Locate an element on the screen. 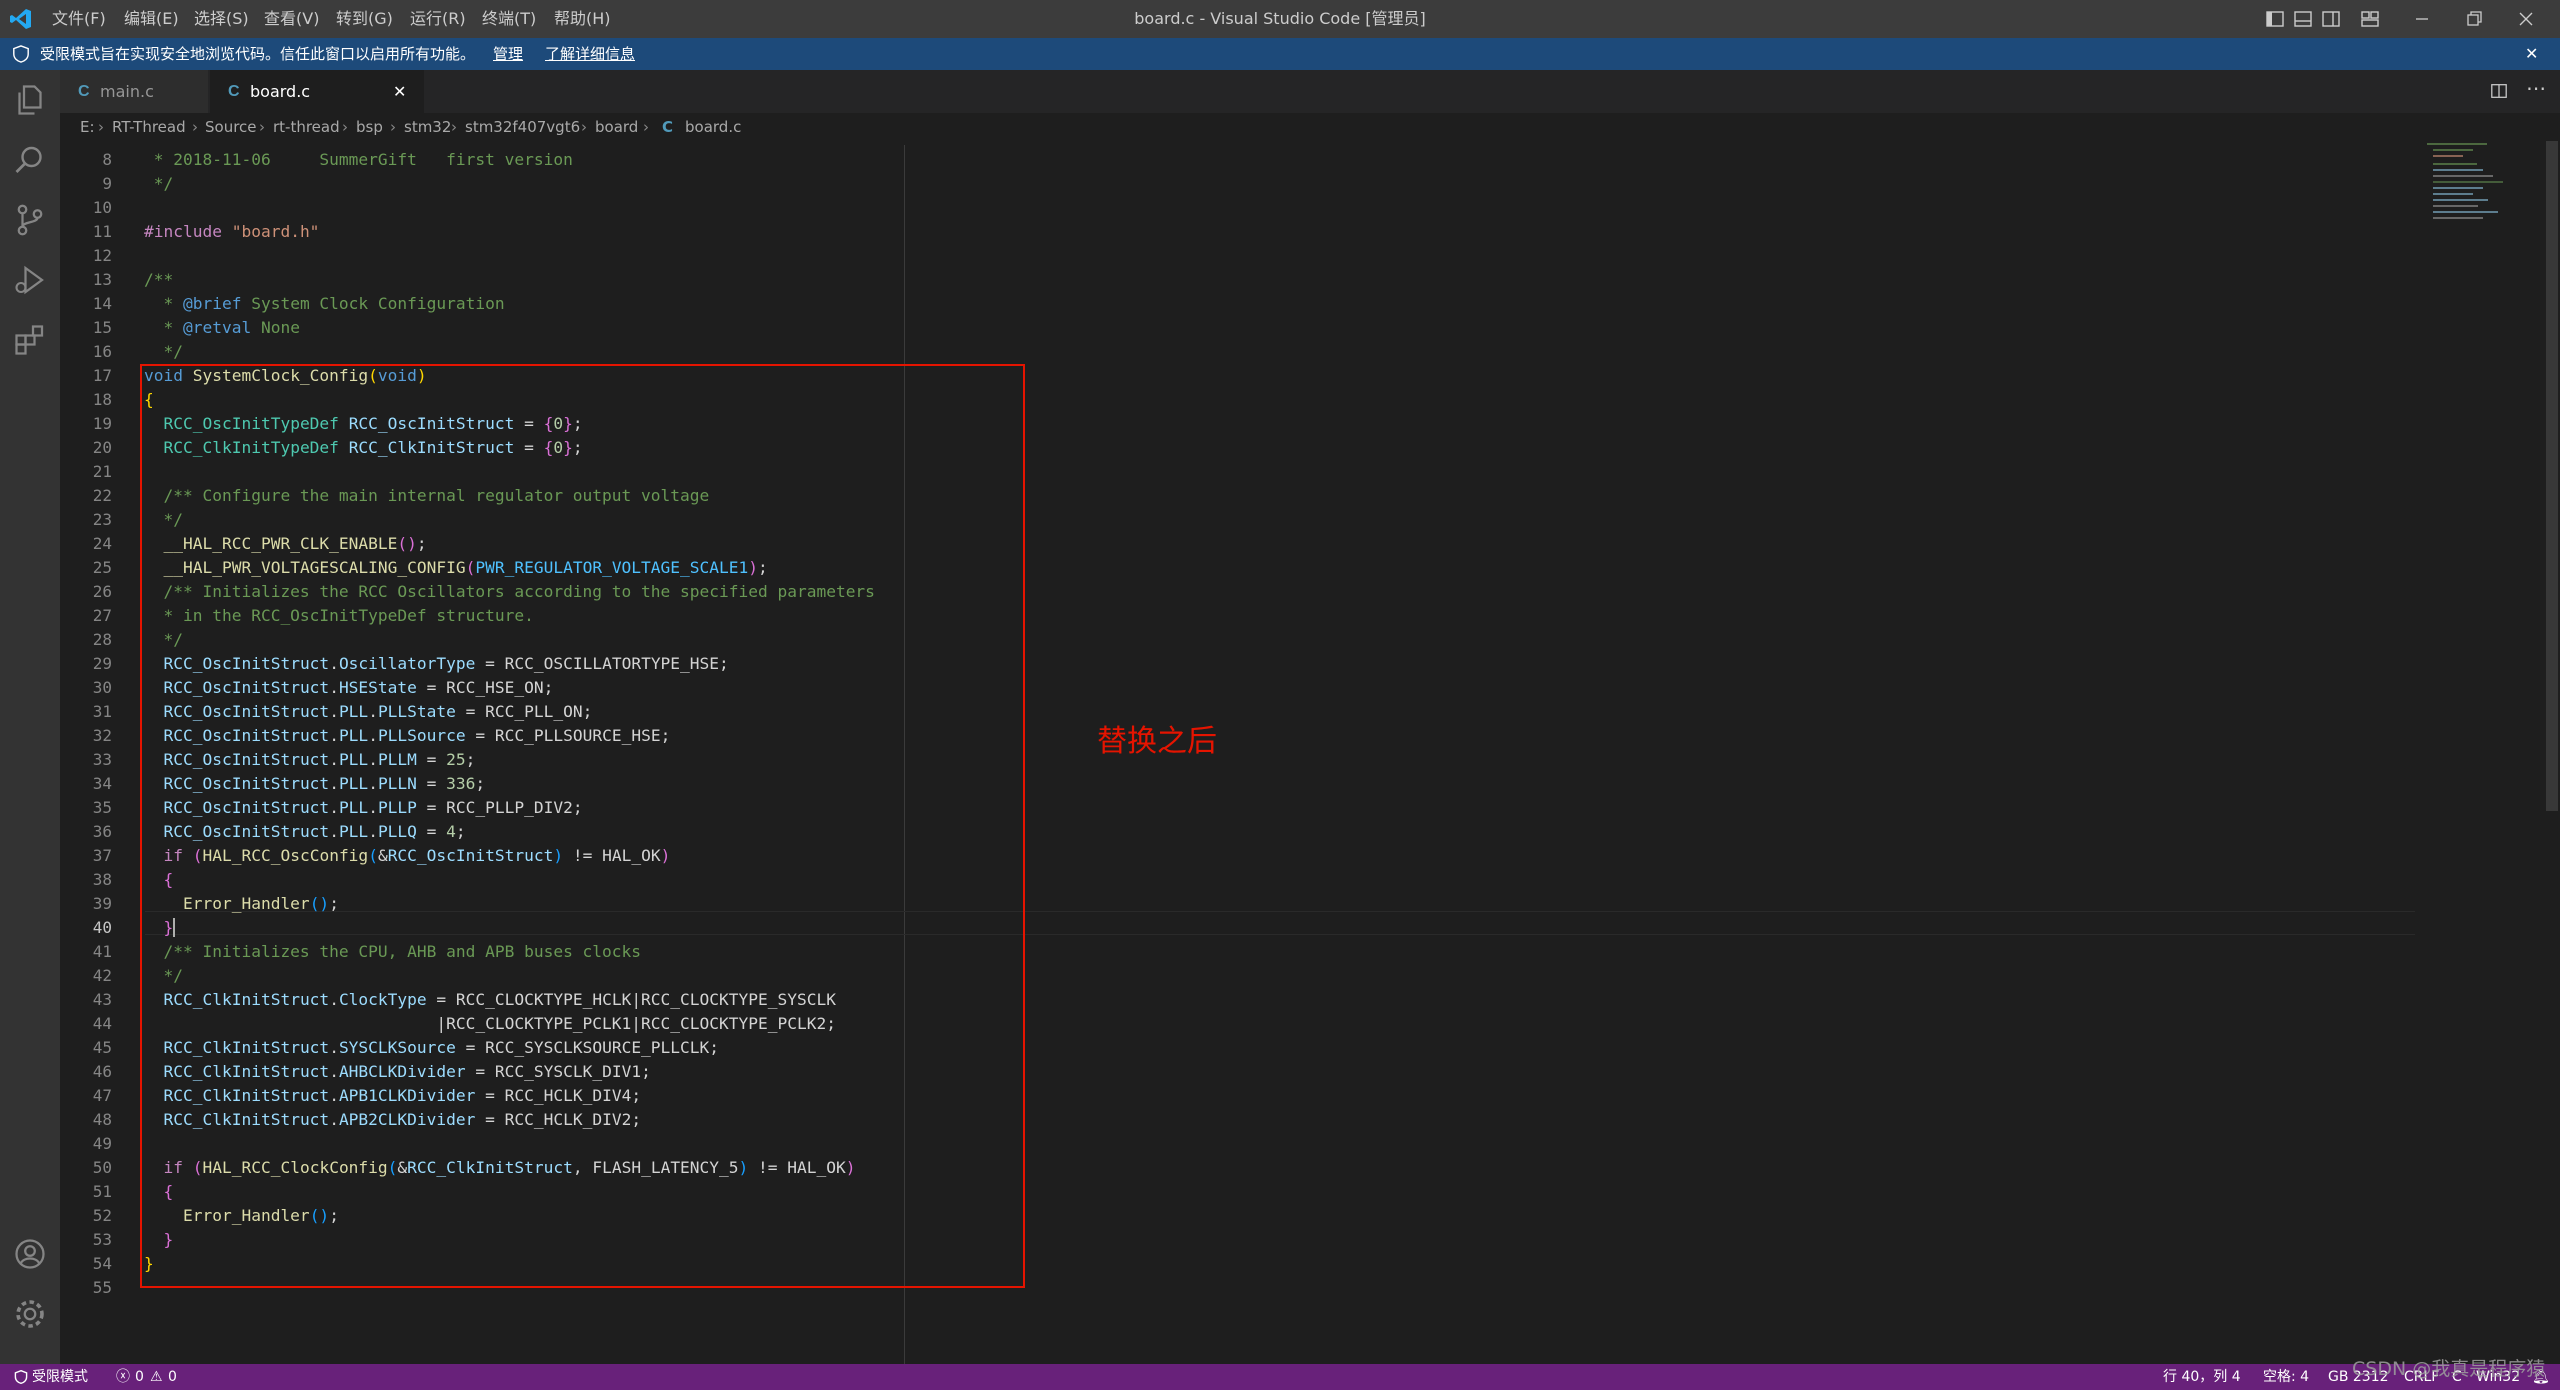  line-number: 18 is located at coordinates (102, 399).